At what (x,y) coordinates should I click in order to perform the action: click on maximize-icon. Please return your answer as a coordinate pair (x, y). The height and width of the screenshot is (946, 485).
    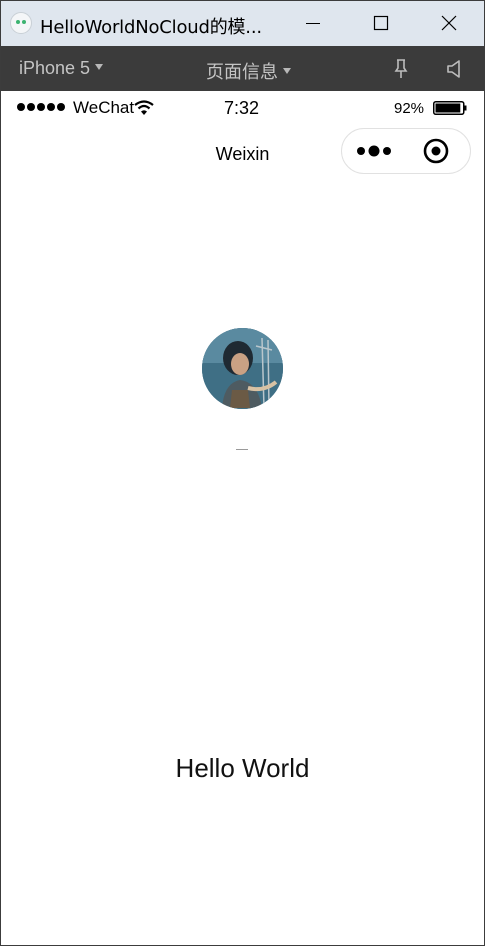
    Looking at the image, I should click on (381, 23).